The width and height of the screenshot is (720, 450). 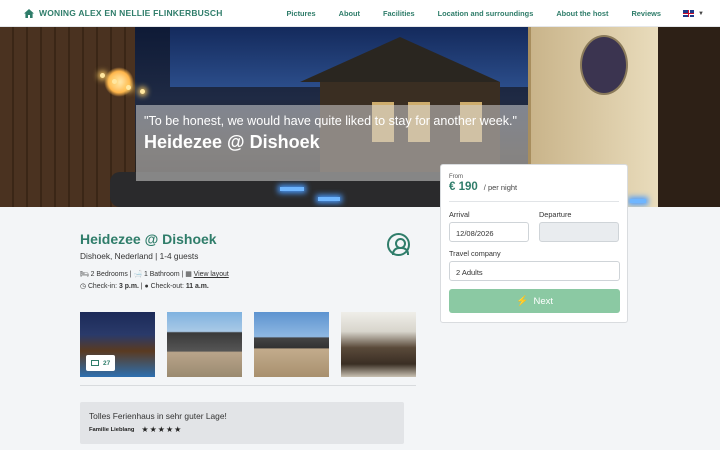 I want to click on property-title: Heidezee @ Dishoek, so click(x=148, y=239).